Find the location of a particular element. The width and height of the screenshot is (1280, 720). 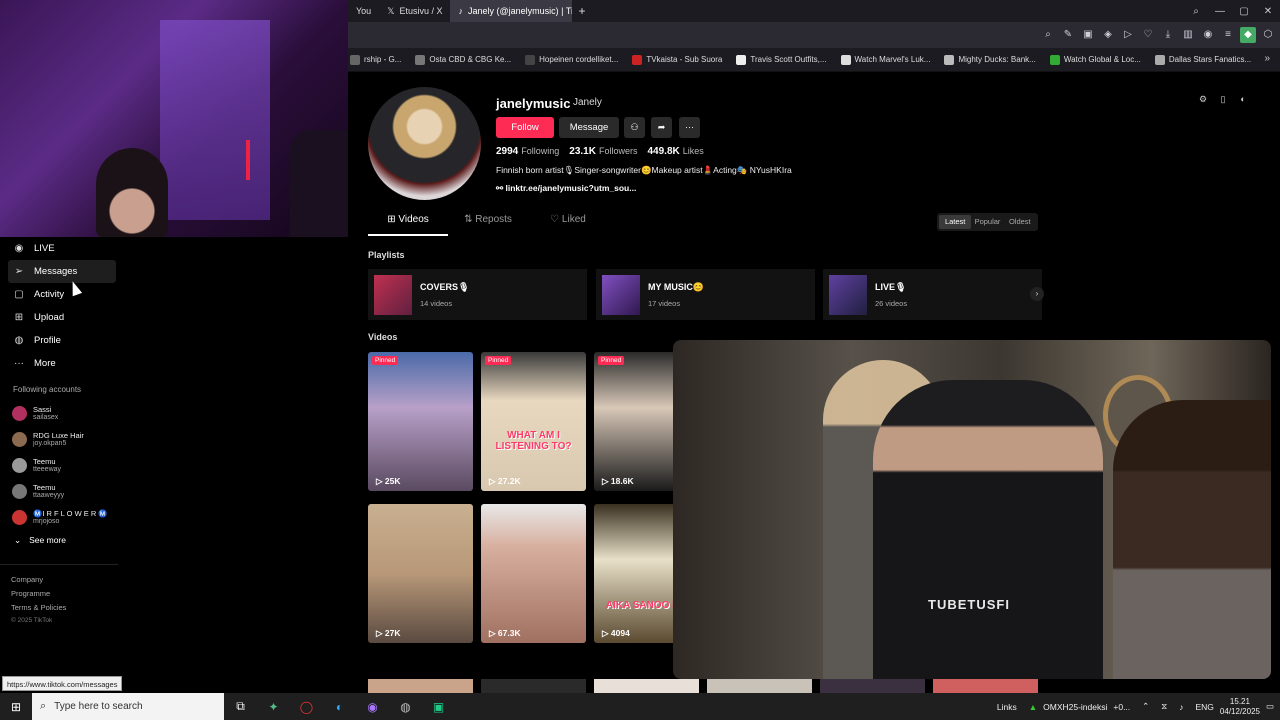

notification-icon: ▭ is located at coordinates (1270, 706).